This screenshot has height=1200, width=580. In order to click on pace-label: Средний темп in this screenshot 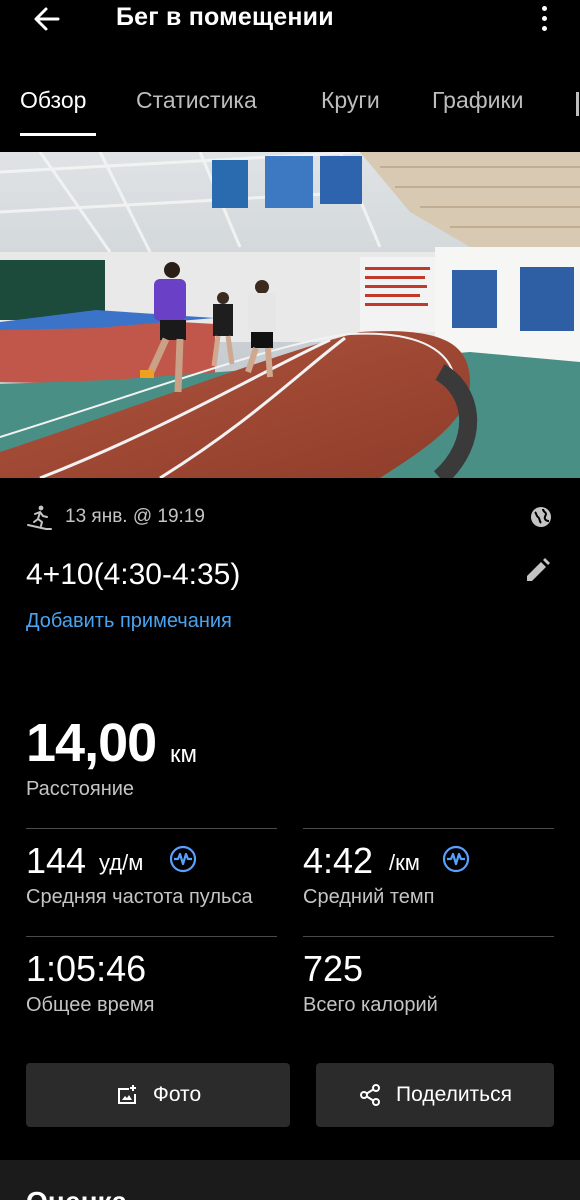, I will do `click(369, 897)`.